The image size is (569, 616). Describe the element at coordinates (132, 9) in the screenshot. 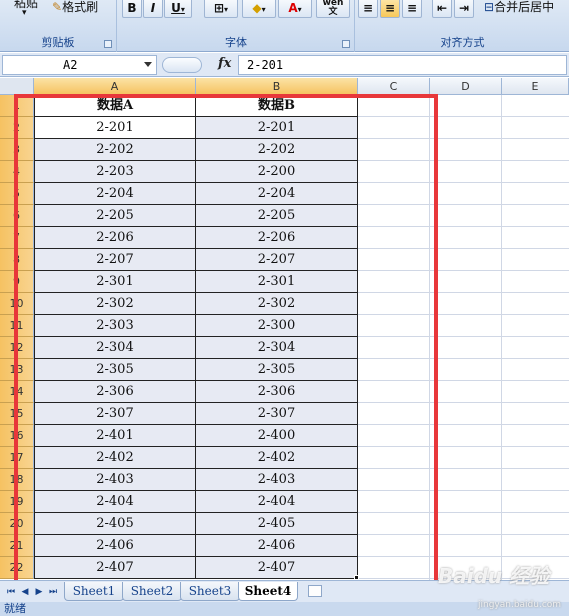

I see `bold-button: B` at that location.